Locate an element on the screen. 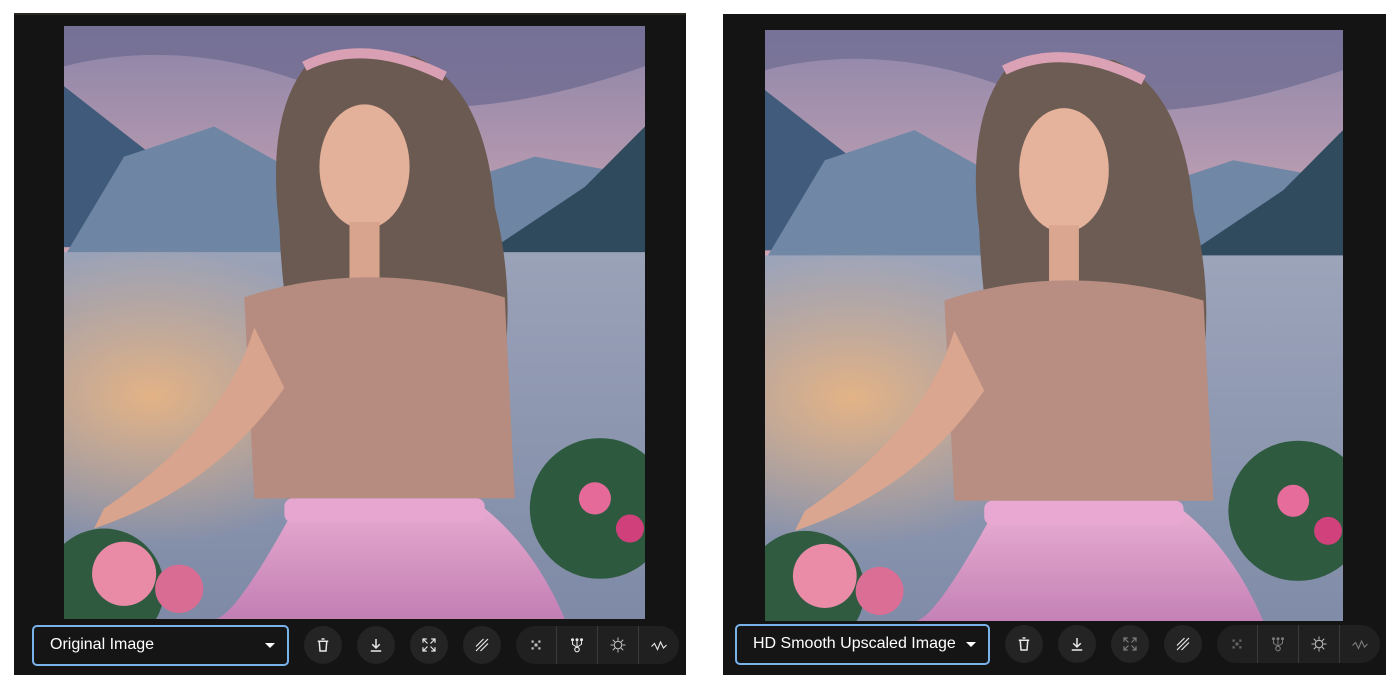 Image resolution: width=1400 pixels, height=689 pixels. panel-top-edge is located at coordinates (350, 14).